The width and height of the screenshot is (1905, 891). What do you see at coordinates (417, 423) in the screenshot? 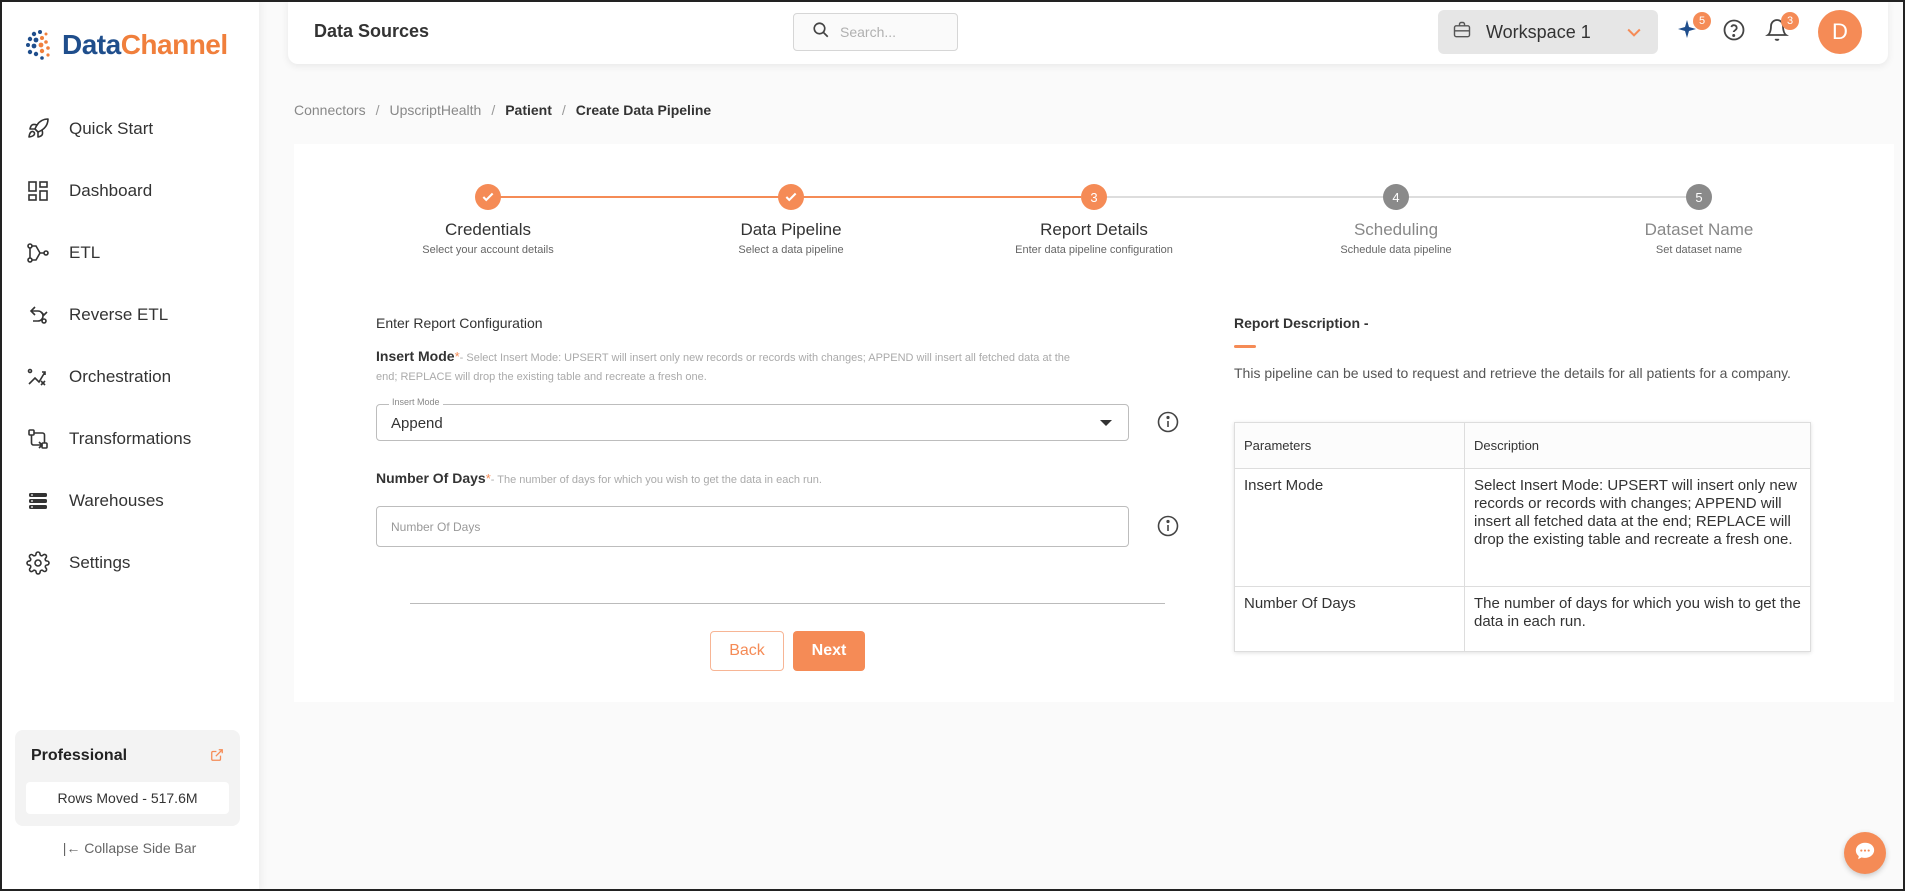
I see `insert-mode-value: Append` at bounding box center [417, 423].